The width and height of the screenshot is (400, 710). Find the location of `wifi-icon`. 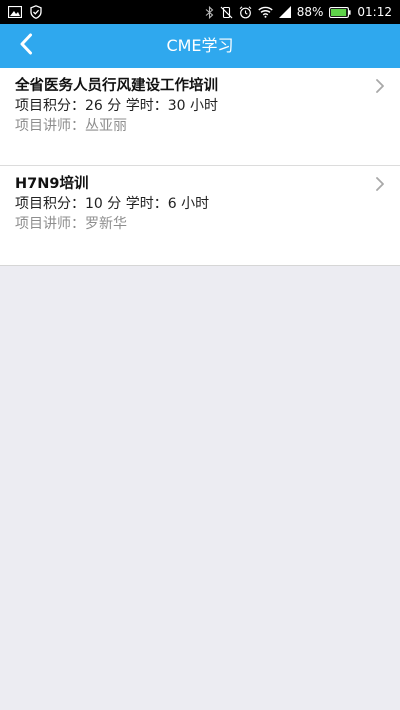

wifi-icon is located at coordinates (265, 12).